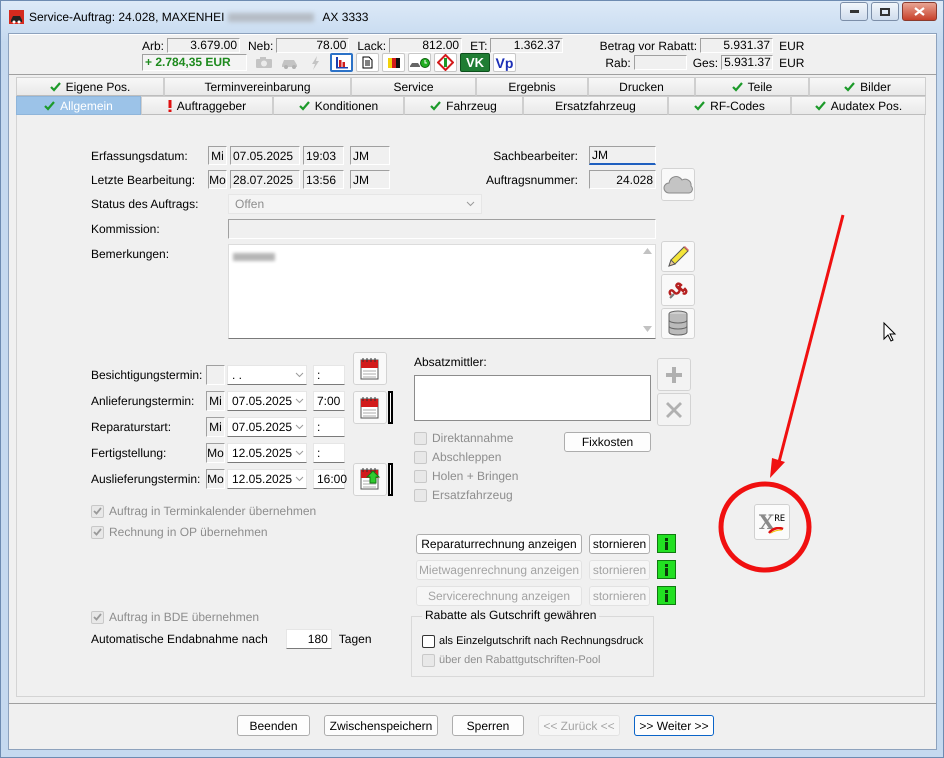 The height and width of the screenshot is (758, 944). Describe the element at coordinates (215, 453) in the screenshot. I see `day-field: Mo` at that location.